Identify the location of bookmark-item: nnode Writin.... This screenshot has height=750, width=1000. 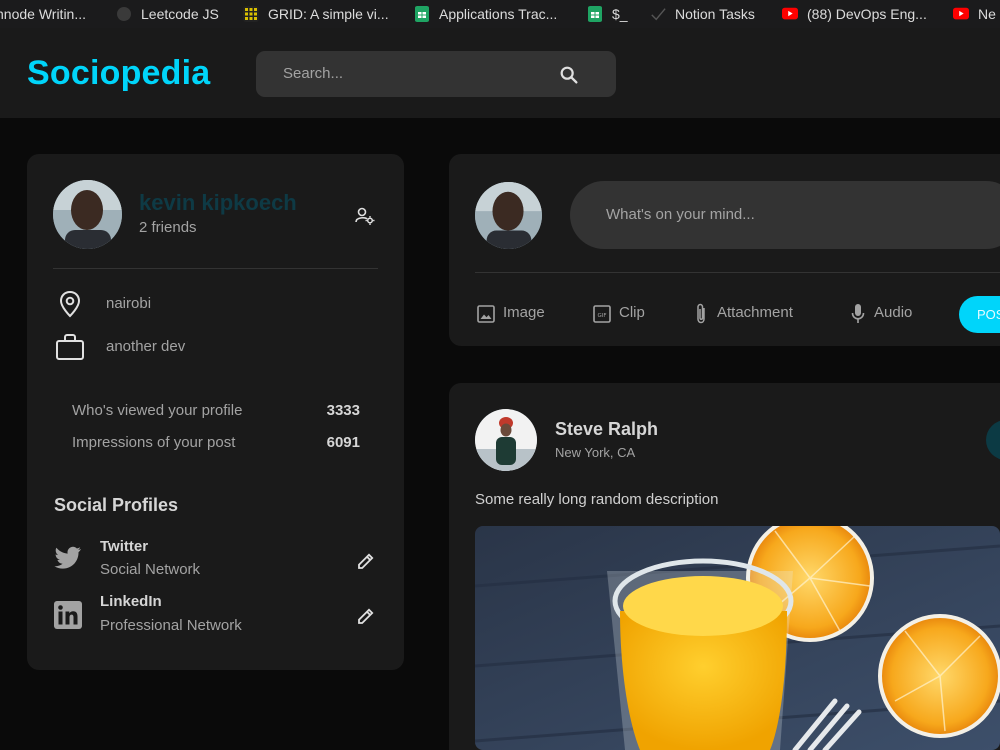
(43, 14).